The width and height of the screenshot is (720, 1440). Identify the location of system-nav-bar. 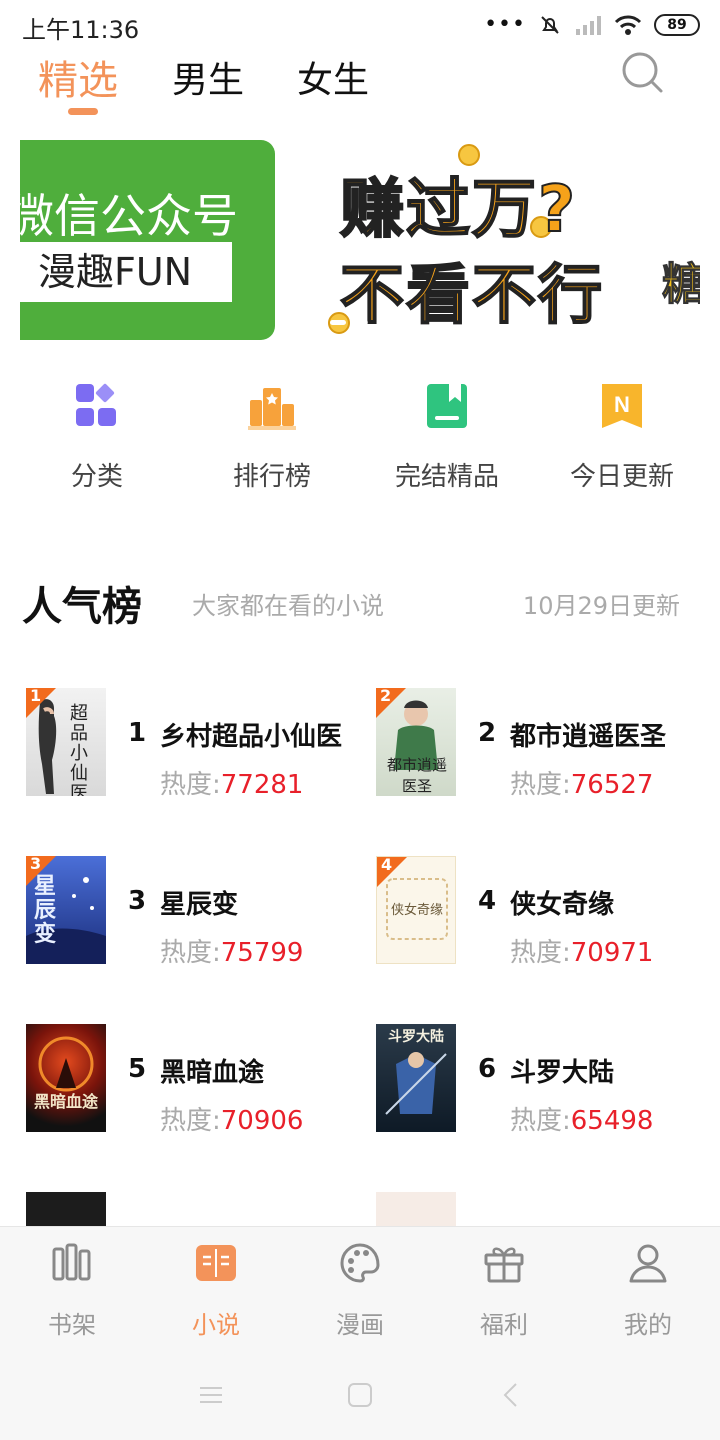
(360, 1398).